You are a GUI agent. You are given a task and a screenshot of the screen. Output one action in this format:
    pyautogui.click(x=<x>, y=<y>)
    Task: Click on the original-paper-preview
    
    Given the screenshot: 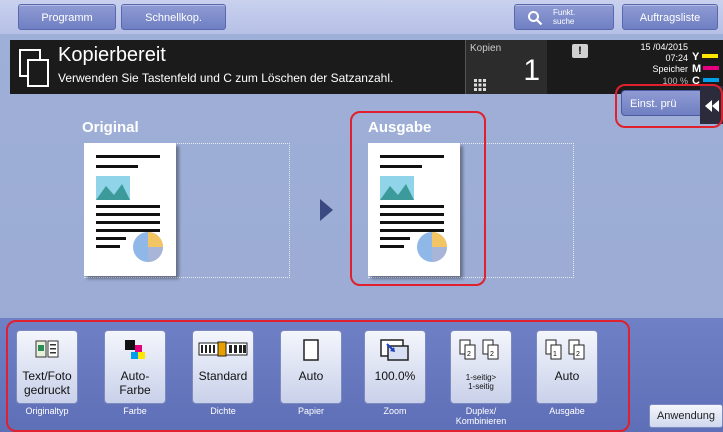 What is the action you would take?
    pyautogui.click(x=130, y=209)
    